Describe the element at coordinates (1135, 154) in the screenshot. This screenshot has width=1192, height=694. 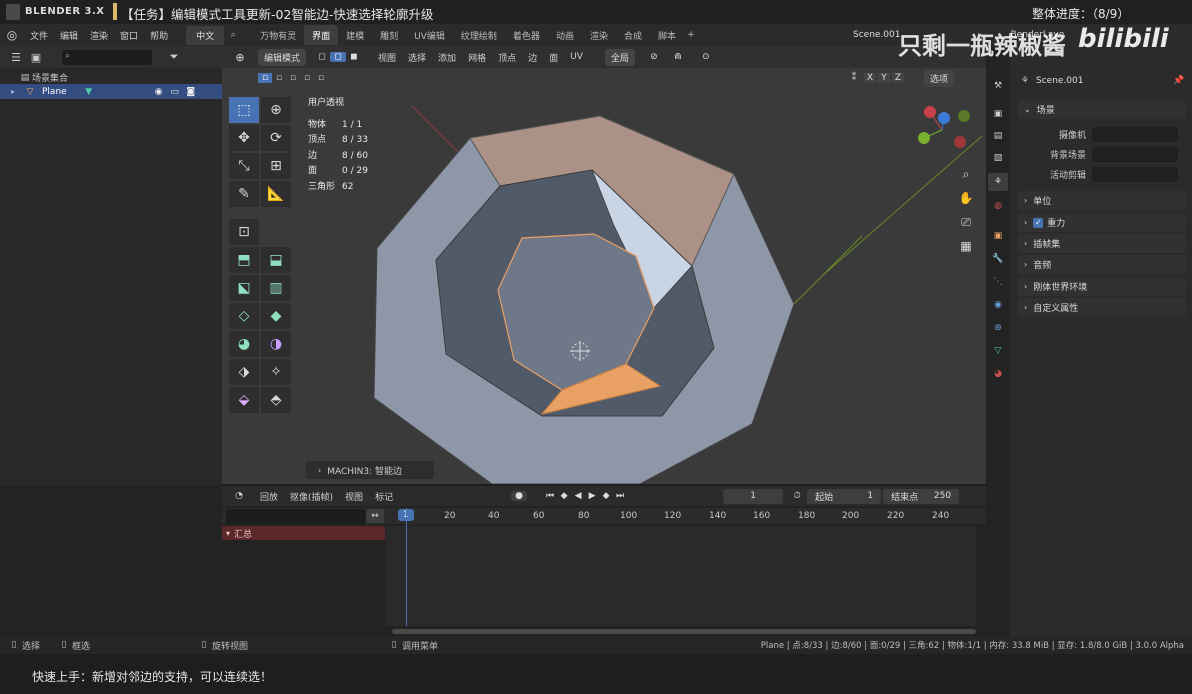
I see `background-scene-field` at that location.